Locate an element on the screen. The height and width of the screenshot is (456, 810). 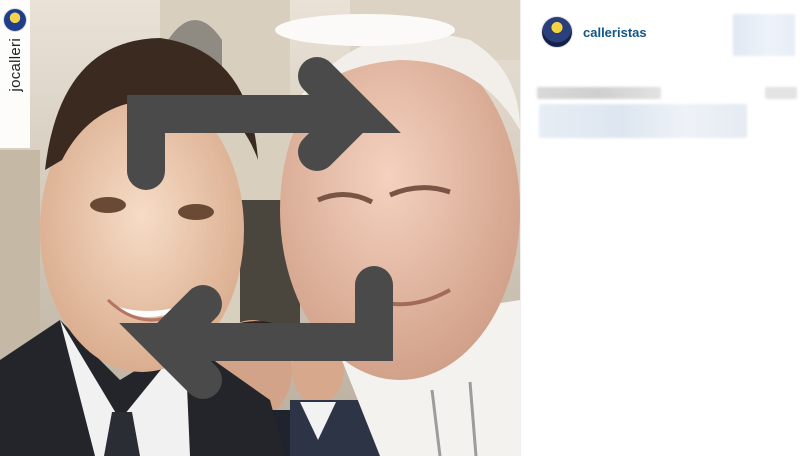
likes-blurred is located at coordinates (599, 93).